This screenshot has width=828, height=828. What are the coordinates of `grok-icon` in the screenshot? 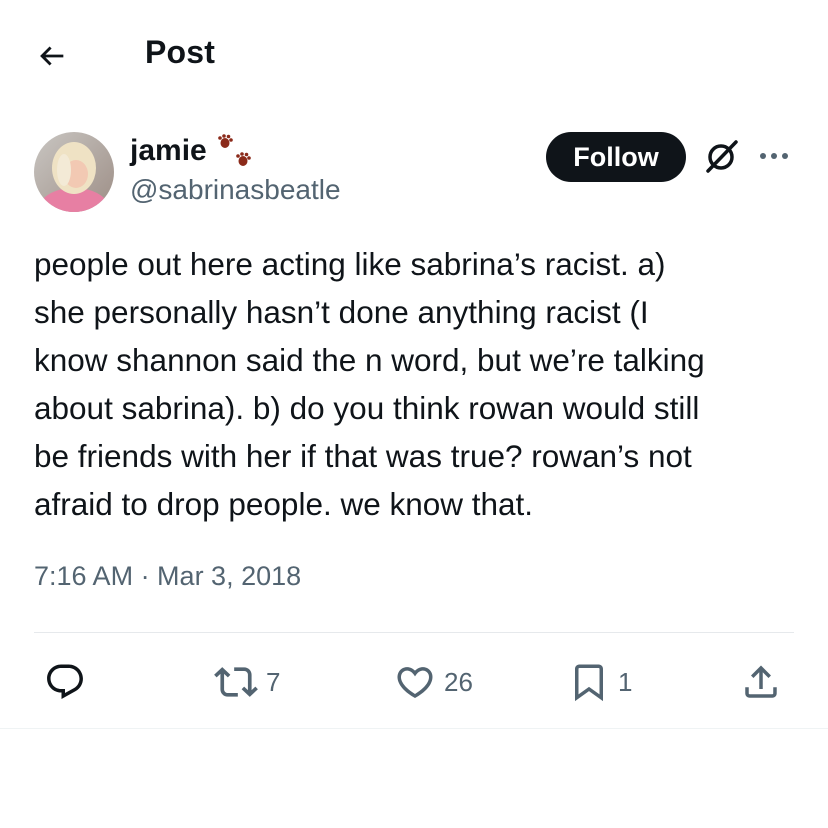 It's located at (722, 156).